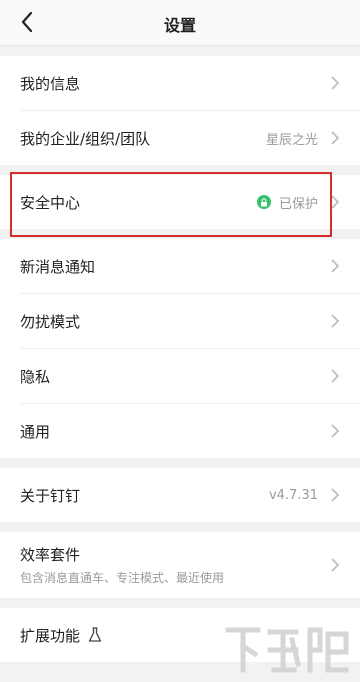 This screenshot has width=360, height=682. What do you see at coordinates (291, 140) in the screenshot?
I see `row-value: 星辰之光` at bounding box center [291, 140].